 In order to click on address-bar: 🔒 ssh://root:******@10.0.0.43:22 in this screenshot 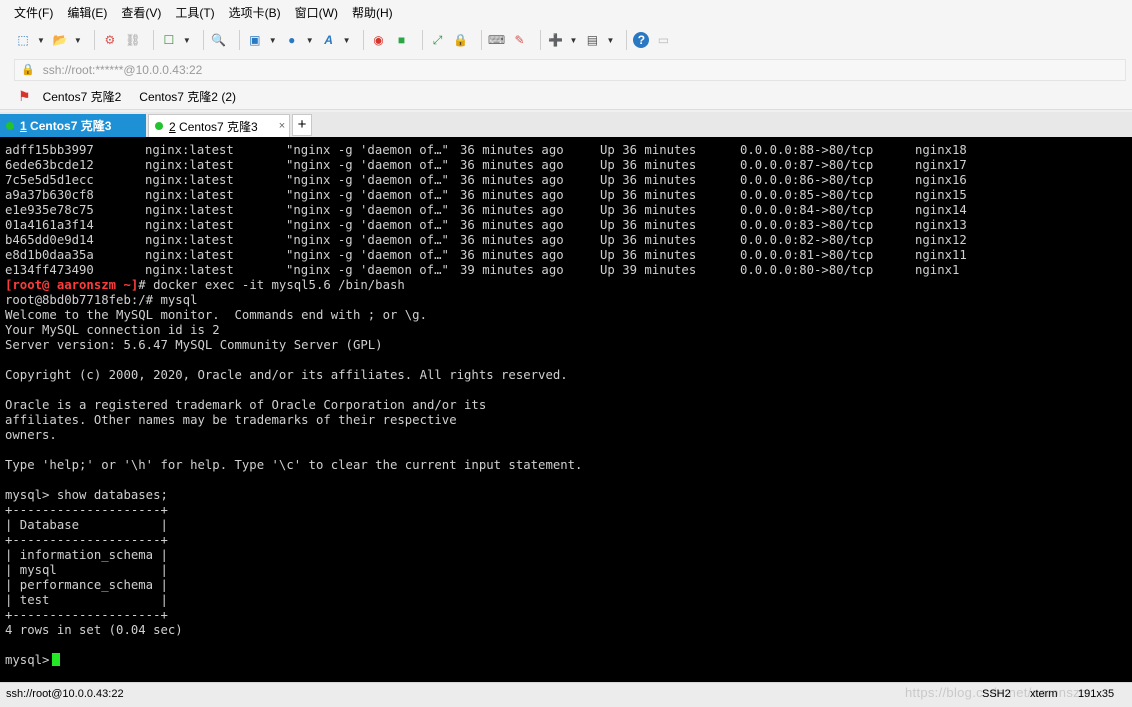, I will do `click(566, 69)`.